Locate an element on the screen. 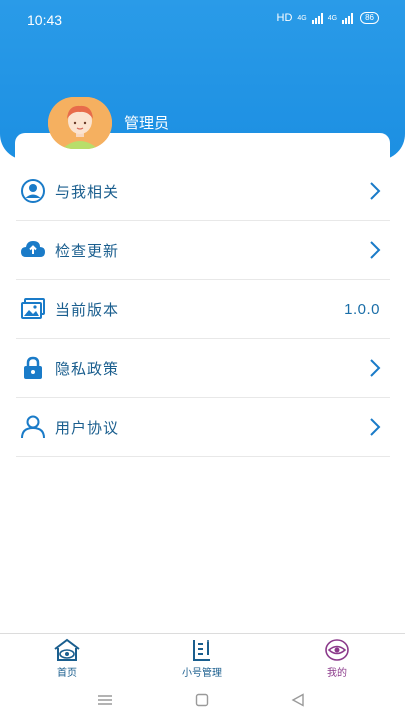 This screenshot has height=720, width=405. bottom-nav: 首页 小号管理 我的 is located at coordinates (202, 658).